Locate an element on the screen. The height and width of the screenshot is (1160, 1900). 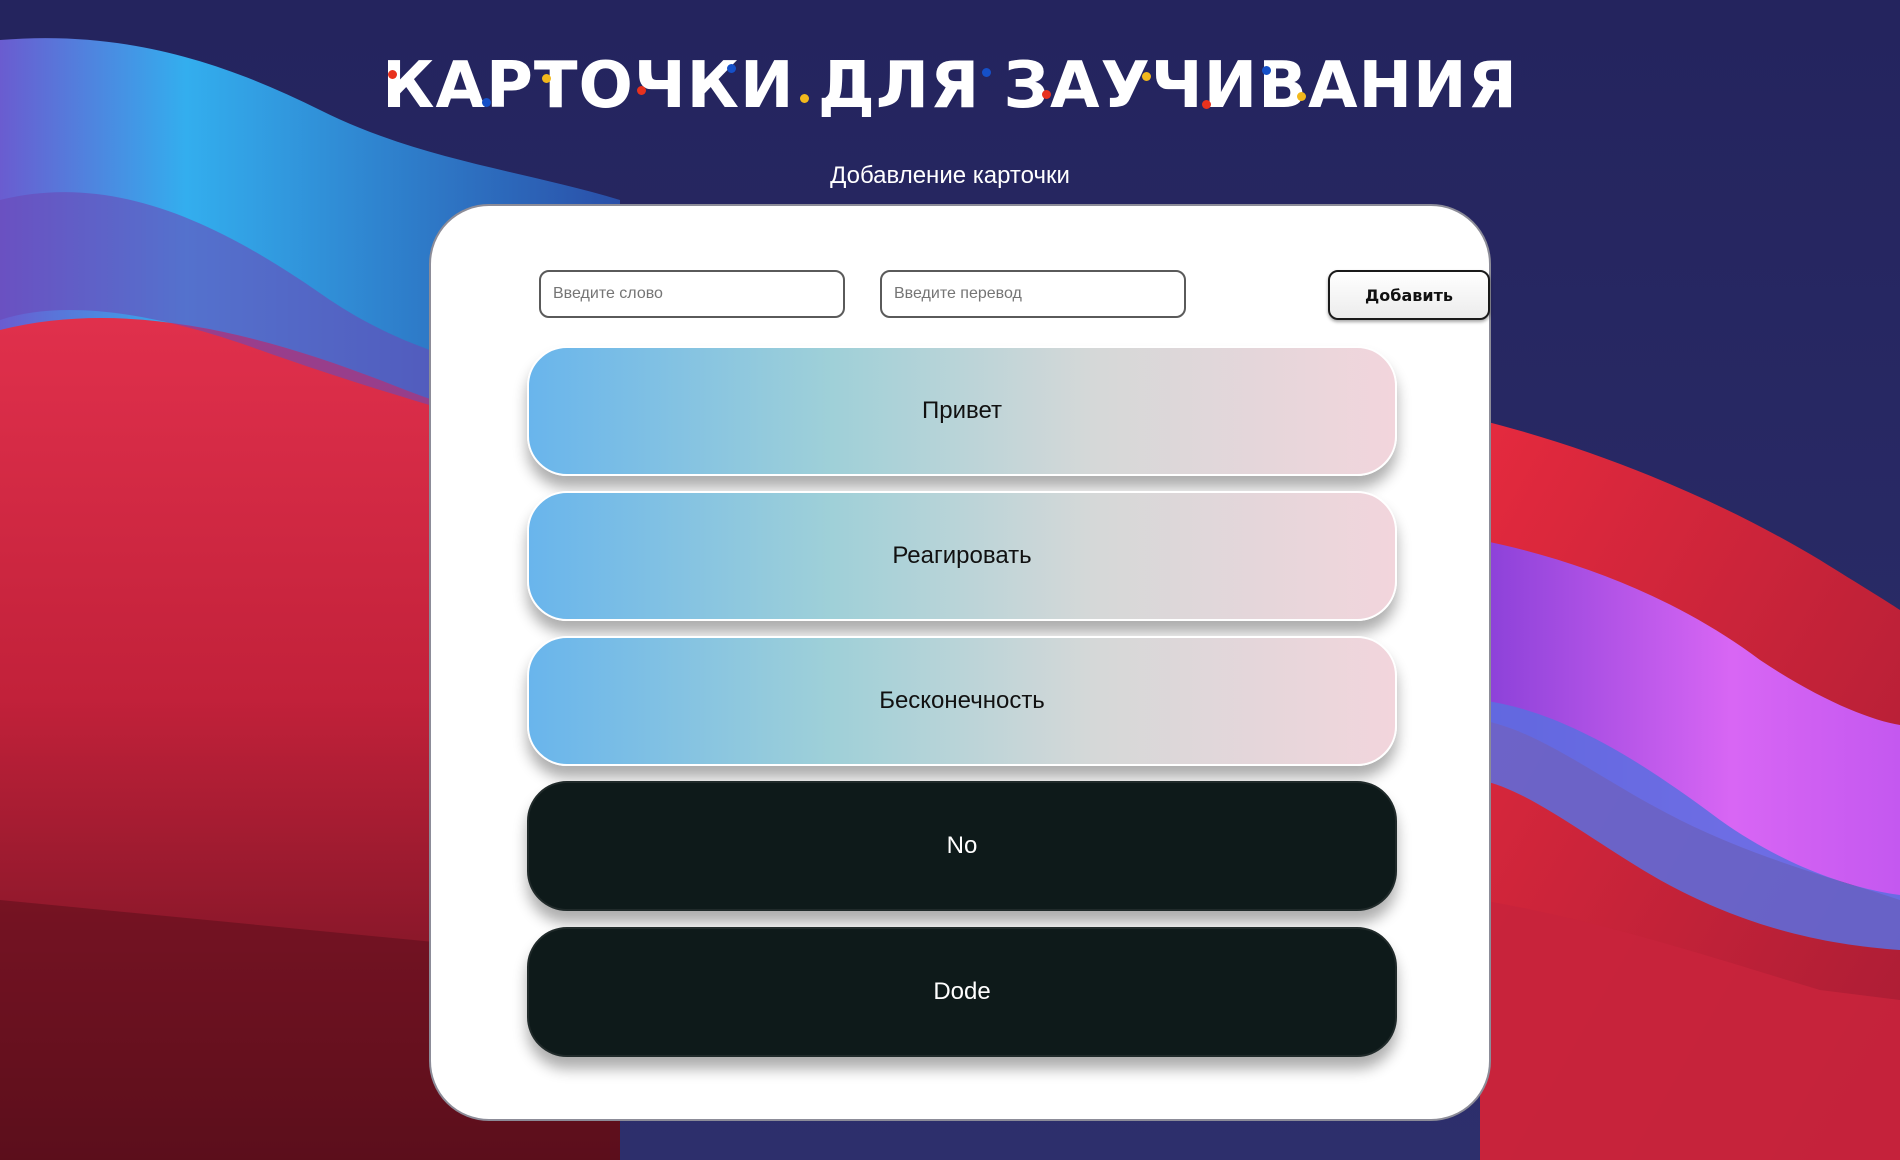
flashcard-flipped: No is located at coordinates (962, 846).